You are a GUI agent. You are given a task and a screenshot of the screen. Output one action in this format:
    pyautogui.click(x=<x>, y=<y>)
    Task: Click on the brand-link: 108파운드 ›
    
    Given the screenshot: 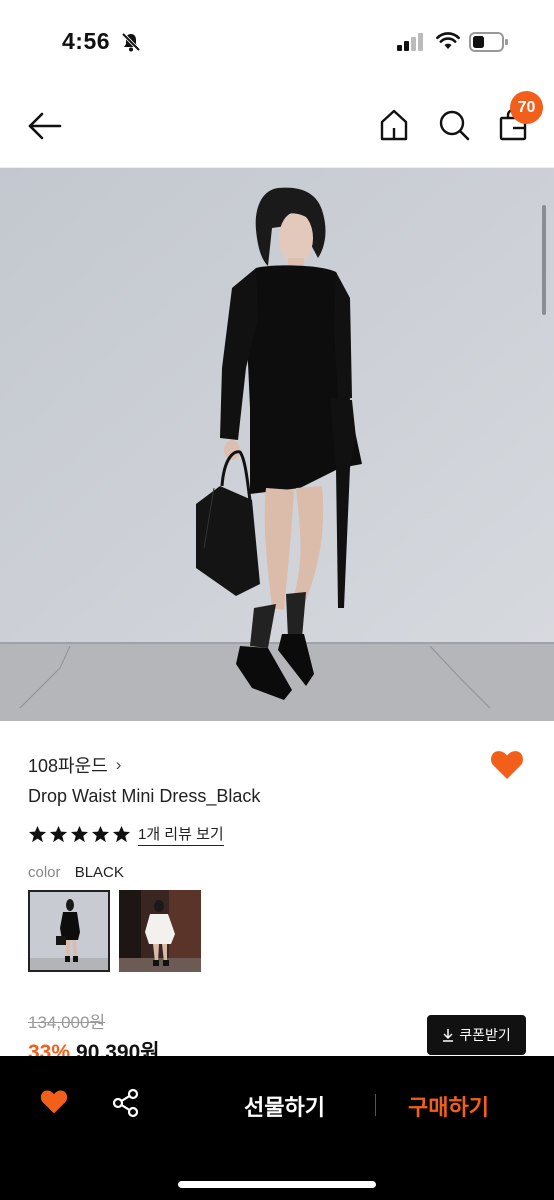 What is the action you would take?
    pyautogui.click(x=74, y=765)
    